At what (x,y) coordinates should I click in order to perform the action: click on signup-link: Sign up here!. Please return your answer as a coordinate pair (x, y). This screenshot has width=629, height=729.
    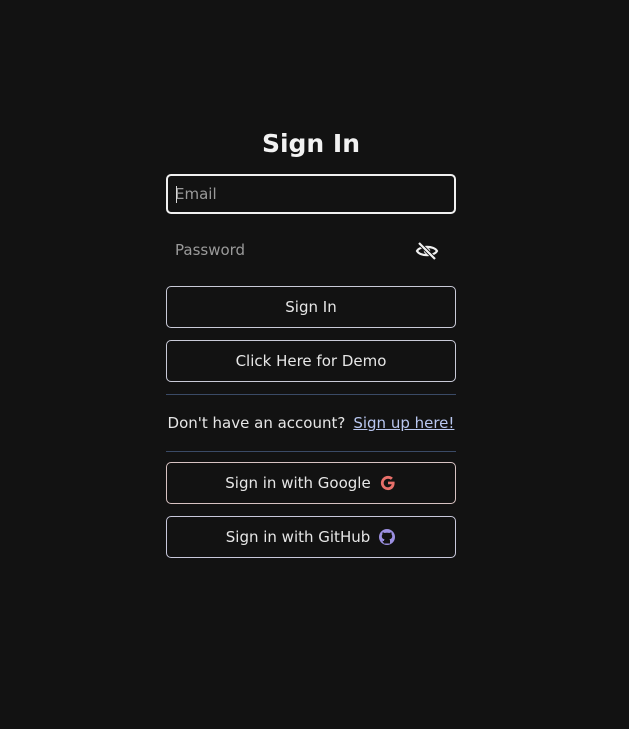
    Looking at the image, I should click on (403, 423).